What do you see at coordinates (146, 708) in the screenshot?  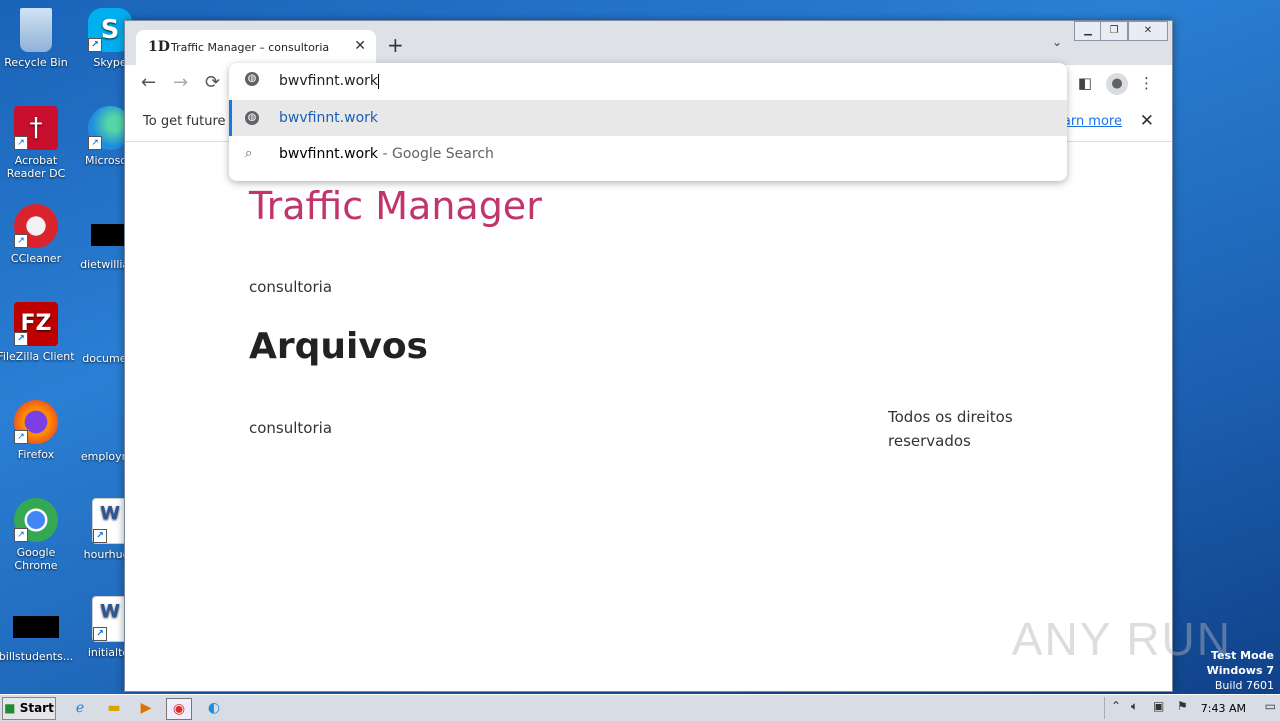 I see `media-player-taskbar-icon: ▶` at bounding box center [146, 708].